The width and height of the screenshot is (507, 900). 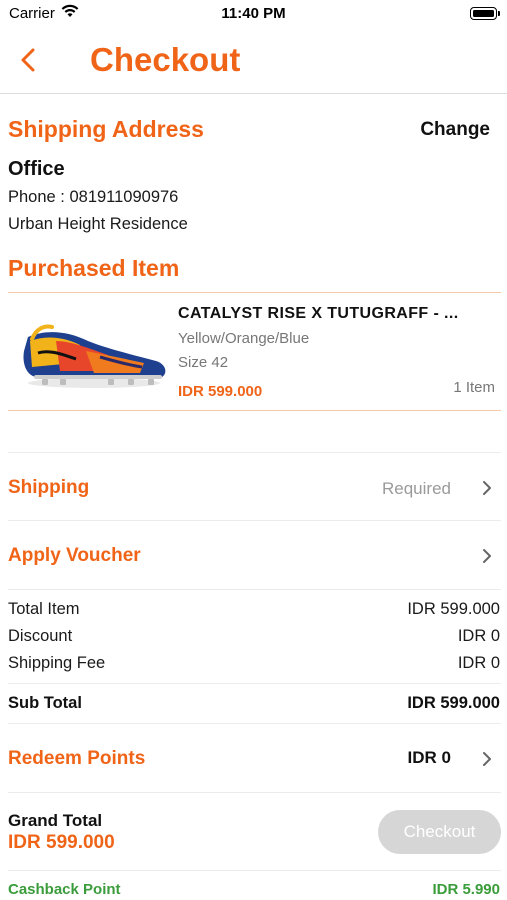 I want to click on sub-total-label: Sub Total, so click(x=45, y=703).